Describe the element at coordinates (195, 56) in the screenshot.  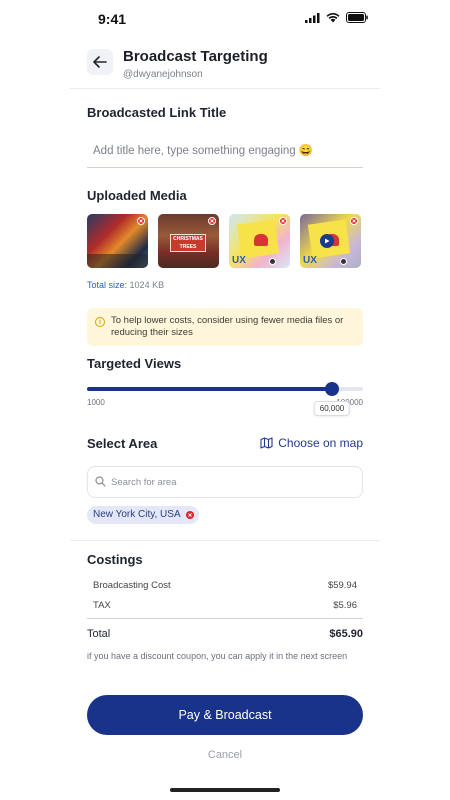
I see `page-title: Broadcast Targeting` at that location.